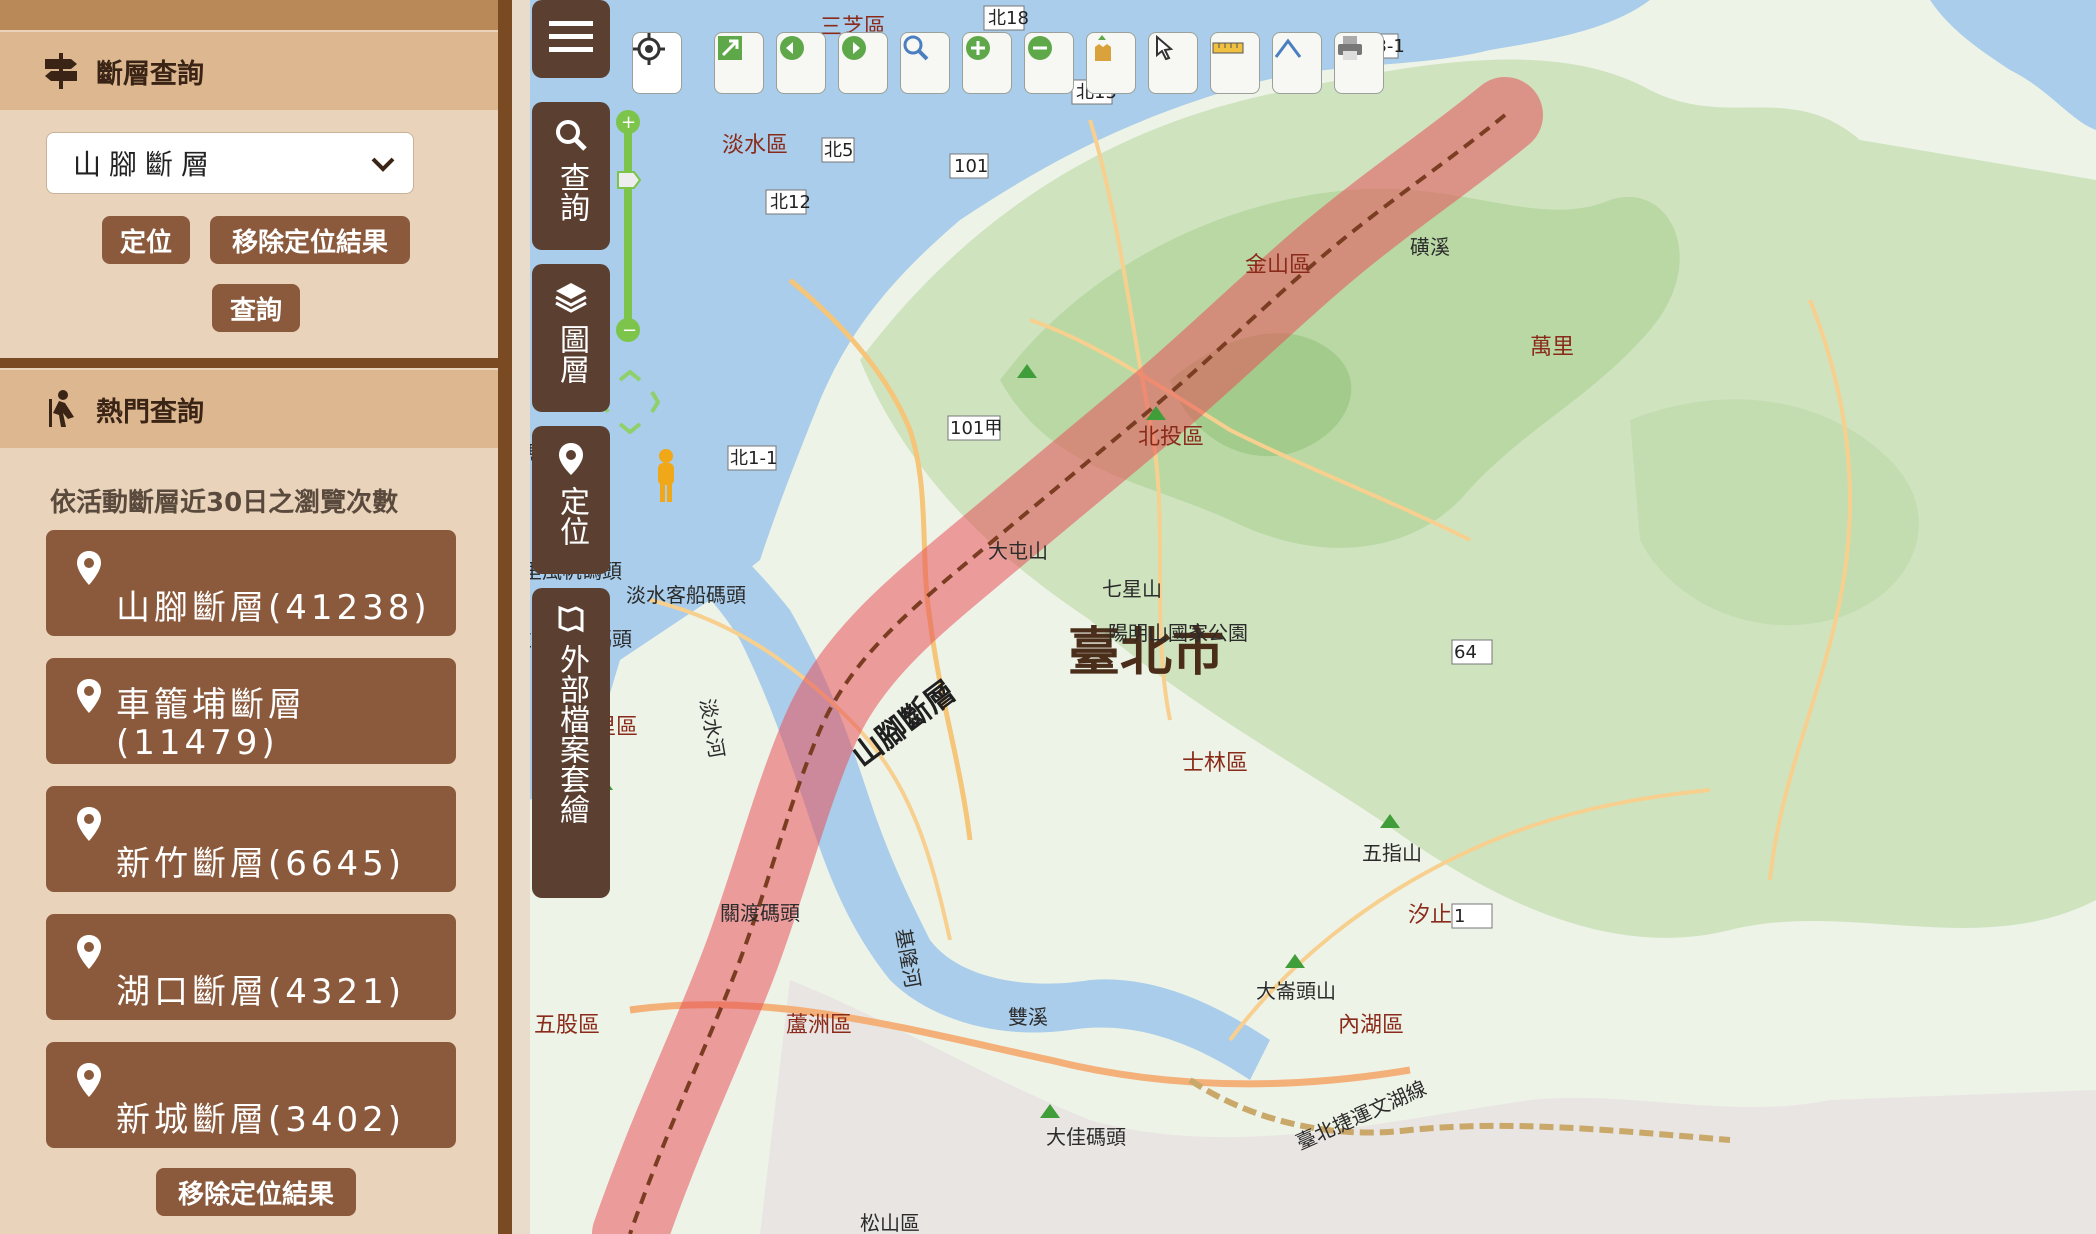 Image resolution: width=2096 pixels, height=1234 pixels. What do you see at coordinates (249, 409) in the screenshot?
I see `popular-header: 熱門查詢` at bounding box center [249, 409].